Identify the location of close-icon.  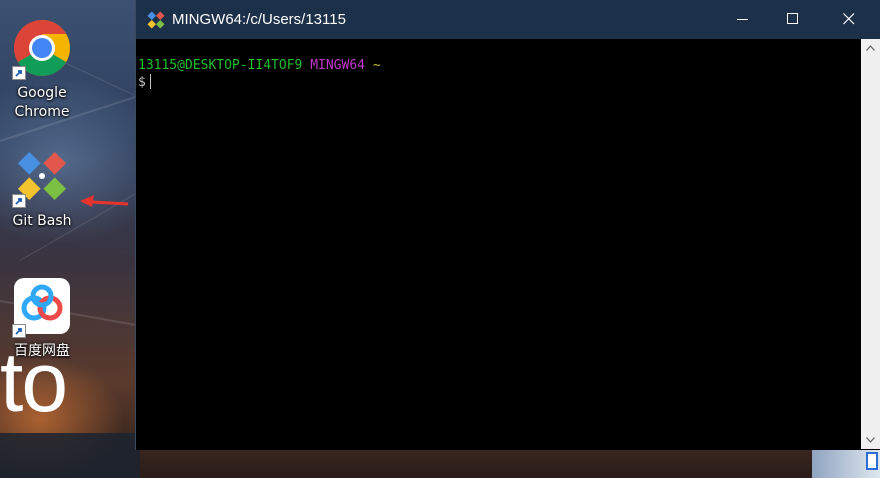
(849, 19).